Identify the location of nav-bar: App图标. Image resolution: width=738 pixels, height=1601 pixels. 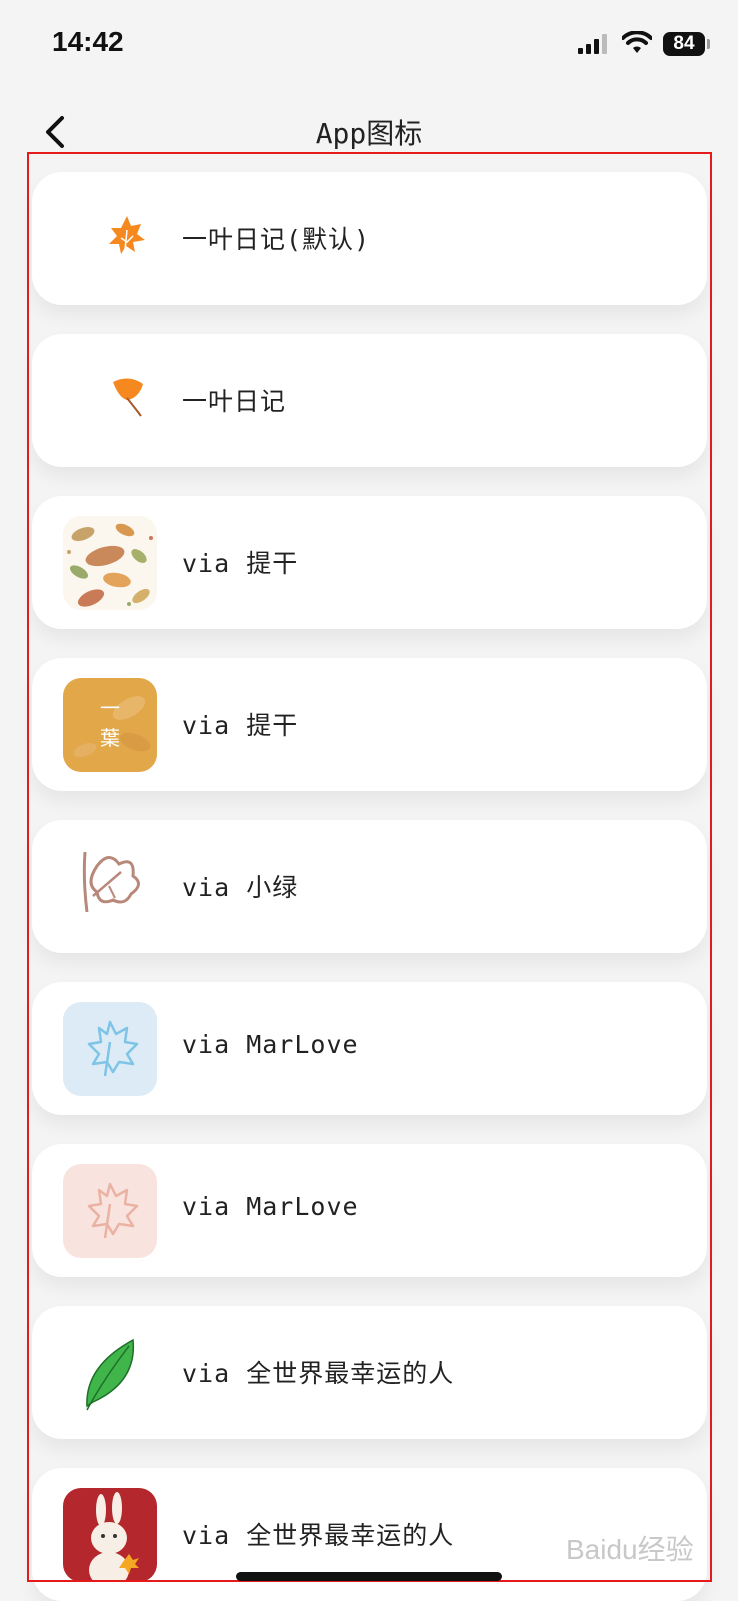
(369, 130).